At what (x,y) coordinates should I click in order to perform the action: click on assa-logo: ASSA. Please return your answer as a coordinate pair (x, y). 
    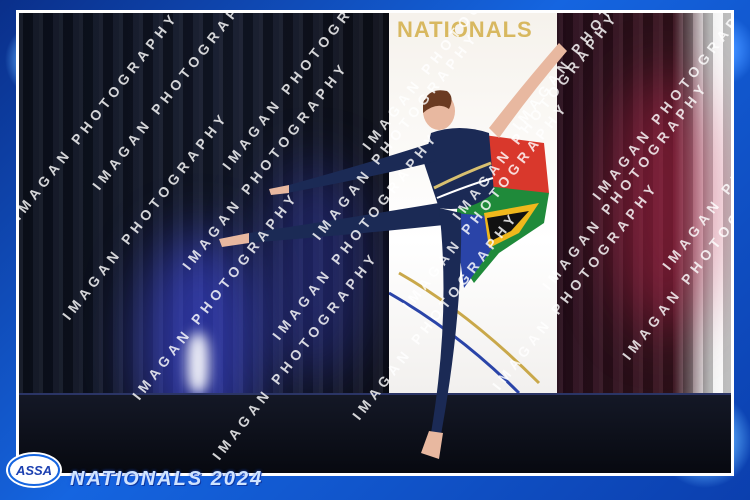
    Looking at the image, I should click on (34, 470).